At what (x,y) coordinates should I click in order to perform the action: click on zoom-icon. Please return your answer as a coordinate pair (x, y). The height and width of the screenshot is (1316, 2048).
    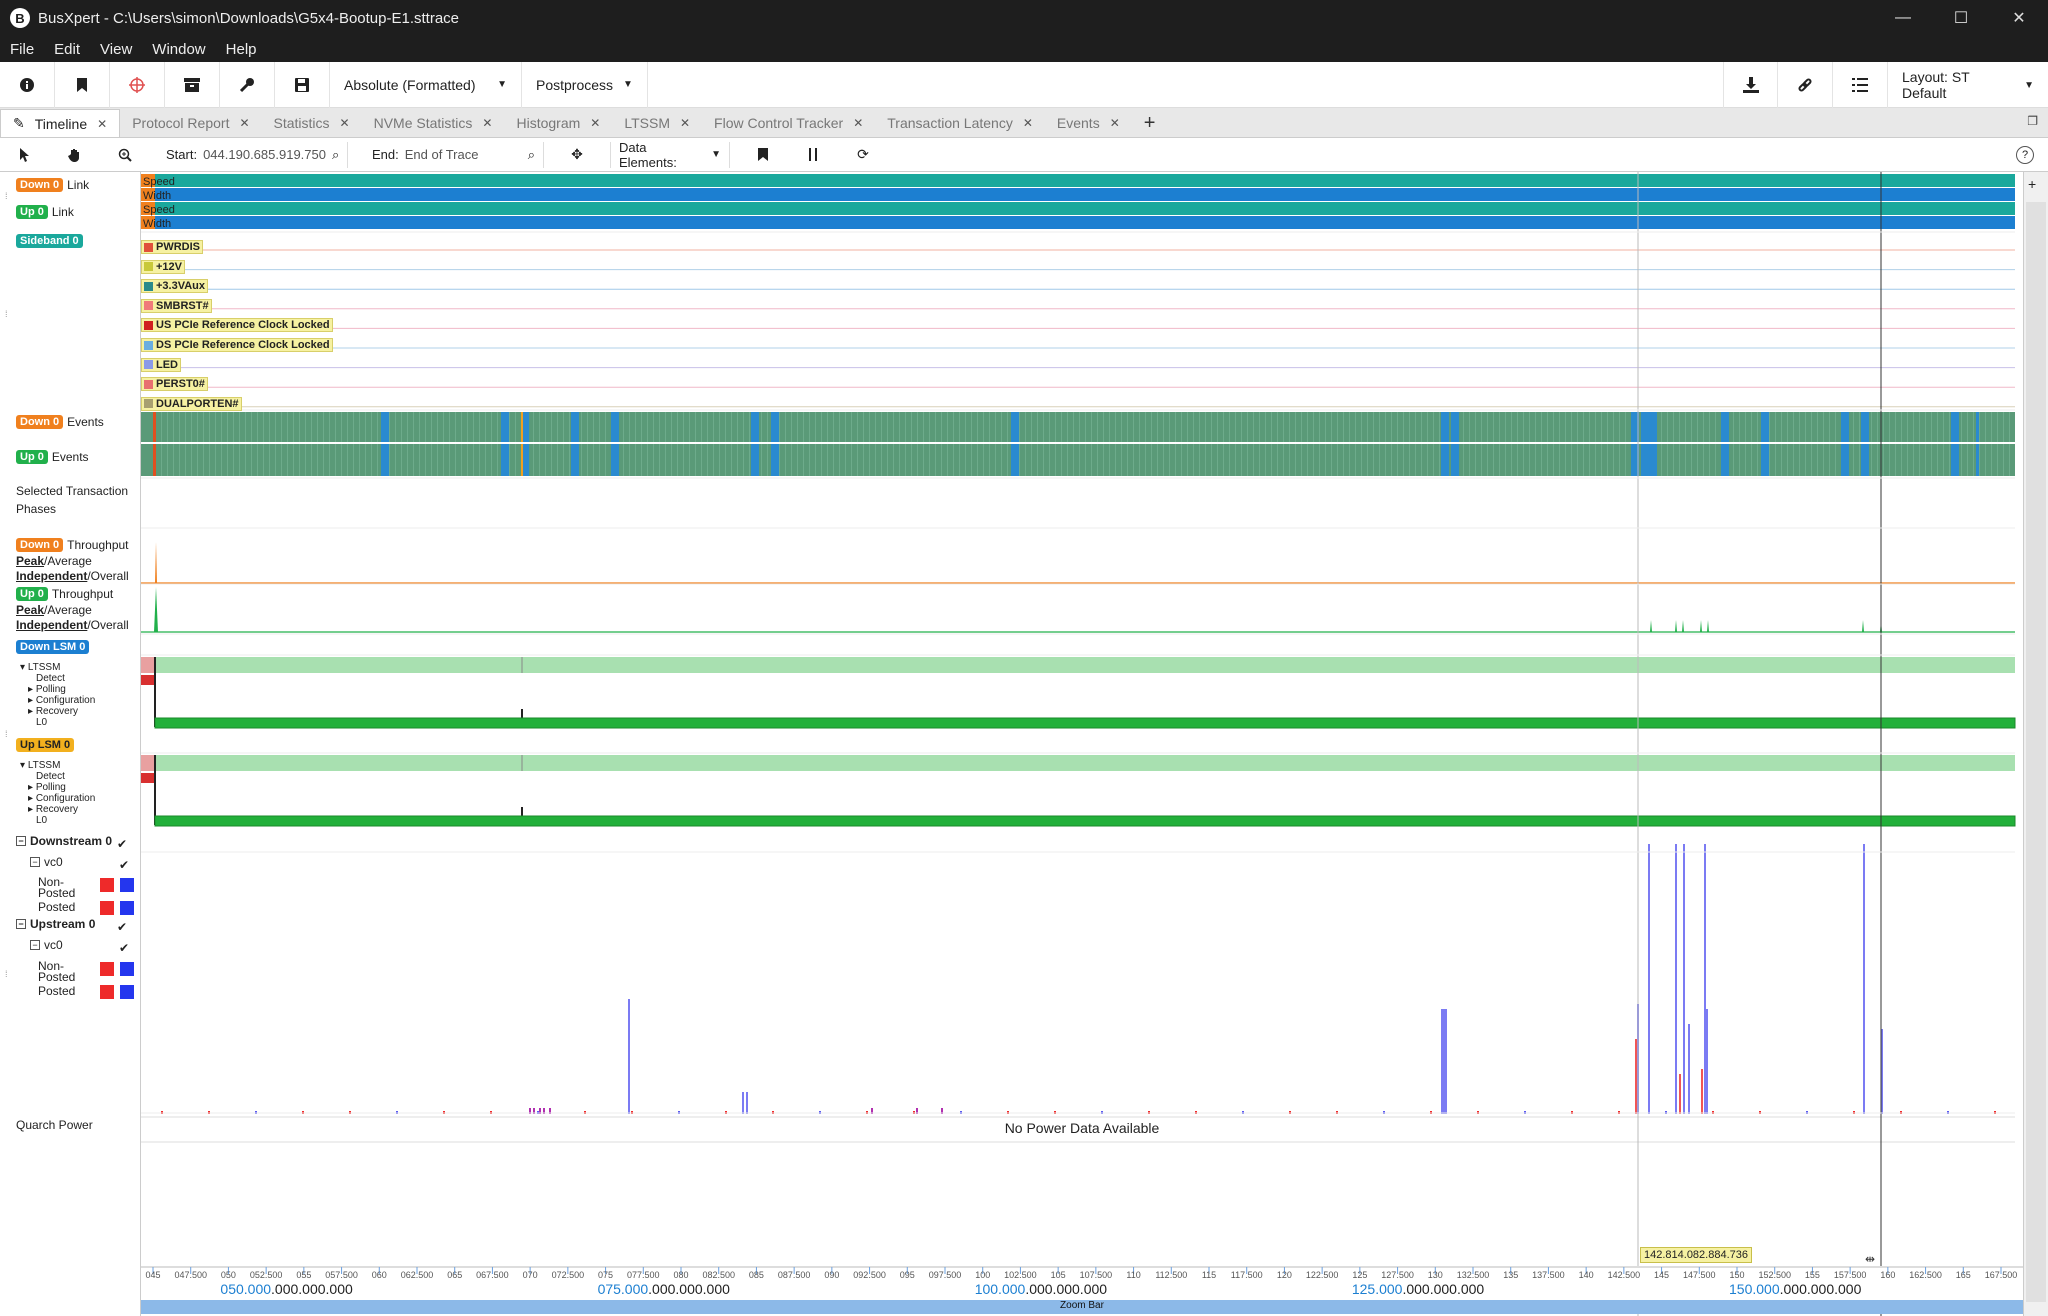
    Looking at the image, I should click on (125, 155).